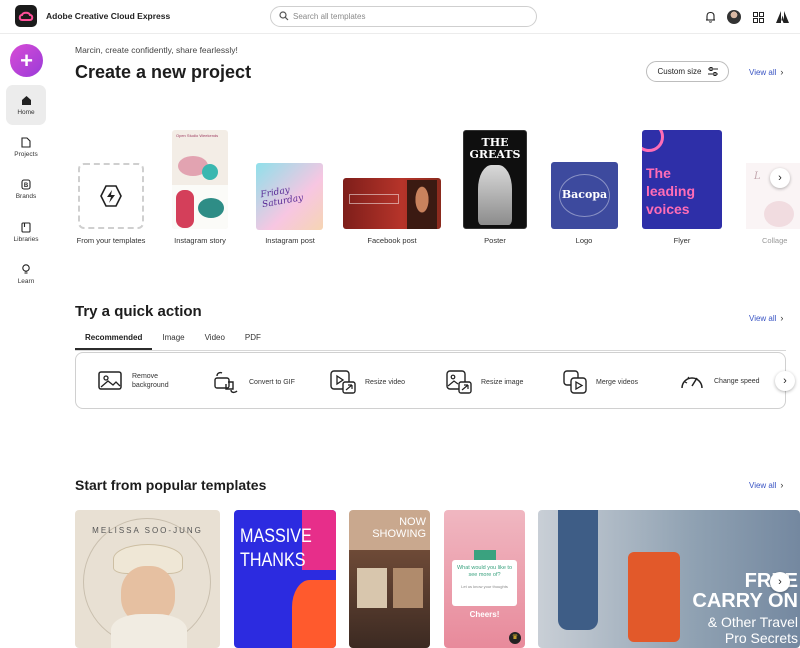 This screenshot has width=800, height=648. Describe the element at coordinates (26, 196) in the screenshot. I see `sidebar-label: Brands` at that location.